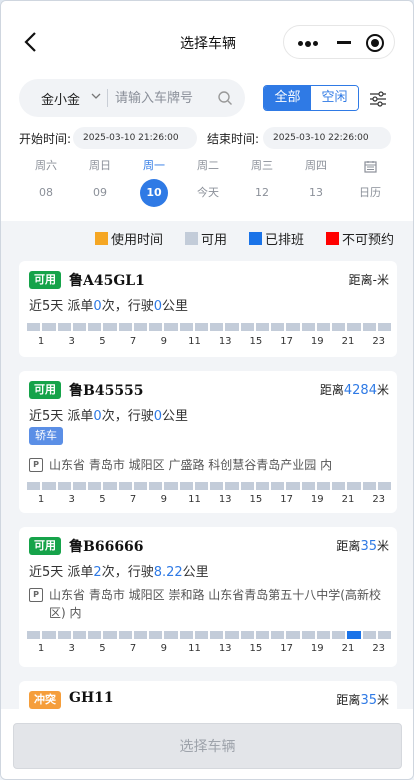 Image resolution: width=414 pixels, height=780 pixels. I want to click on day-date: 10, so click(154, 193).